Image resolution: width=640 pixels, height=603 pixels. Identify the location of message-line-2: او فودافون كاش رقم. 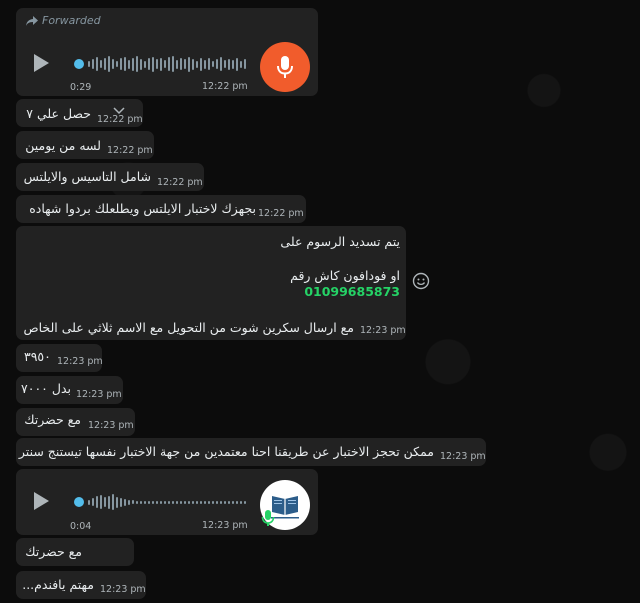
(345, 275).